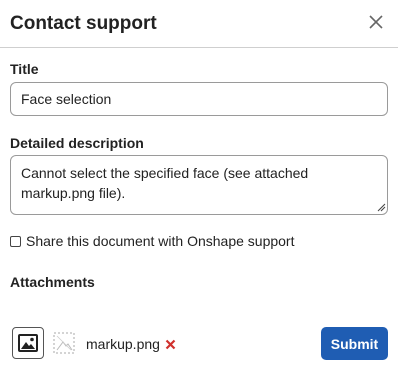 The width and height of the screenshot is (398, 370). I want to click on title-label: Title, so click(24, 69).